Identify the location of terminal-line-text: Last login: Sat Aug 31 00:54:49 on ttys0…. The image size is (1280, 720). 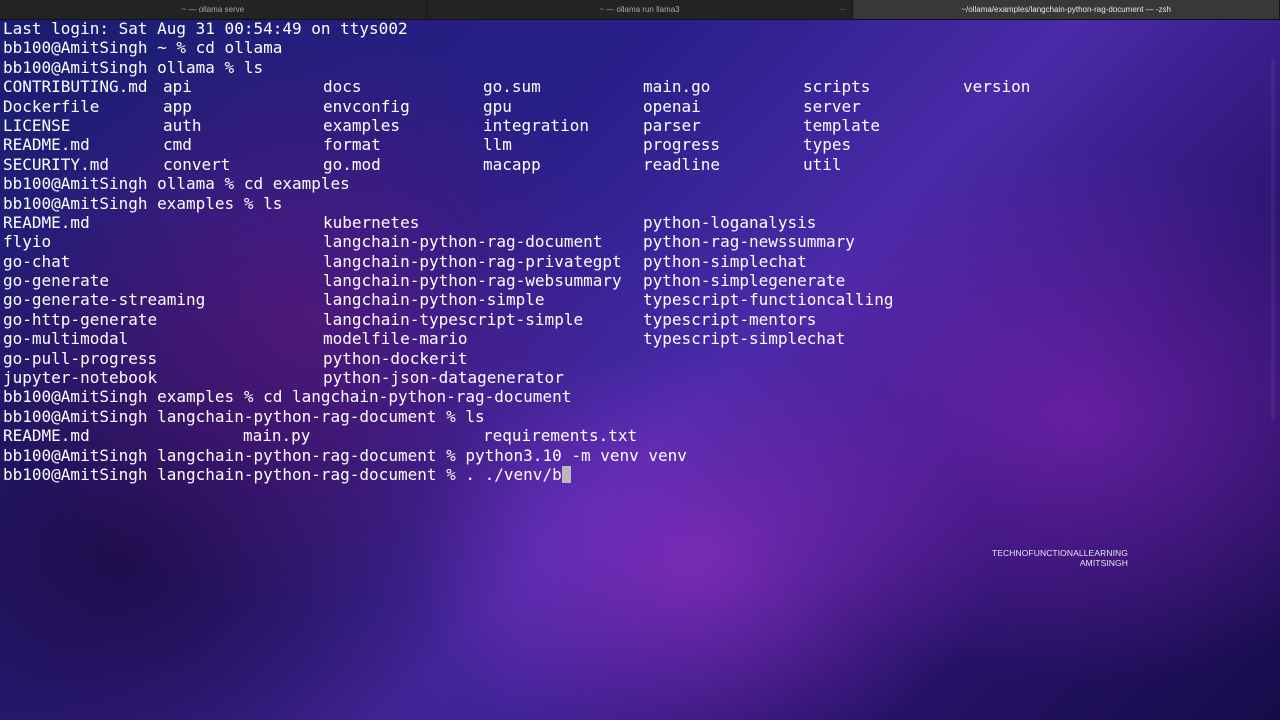
(205, 28).